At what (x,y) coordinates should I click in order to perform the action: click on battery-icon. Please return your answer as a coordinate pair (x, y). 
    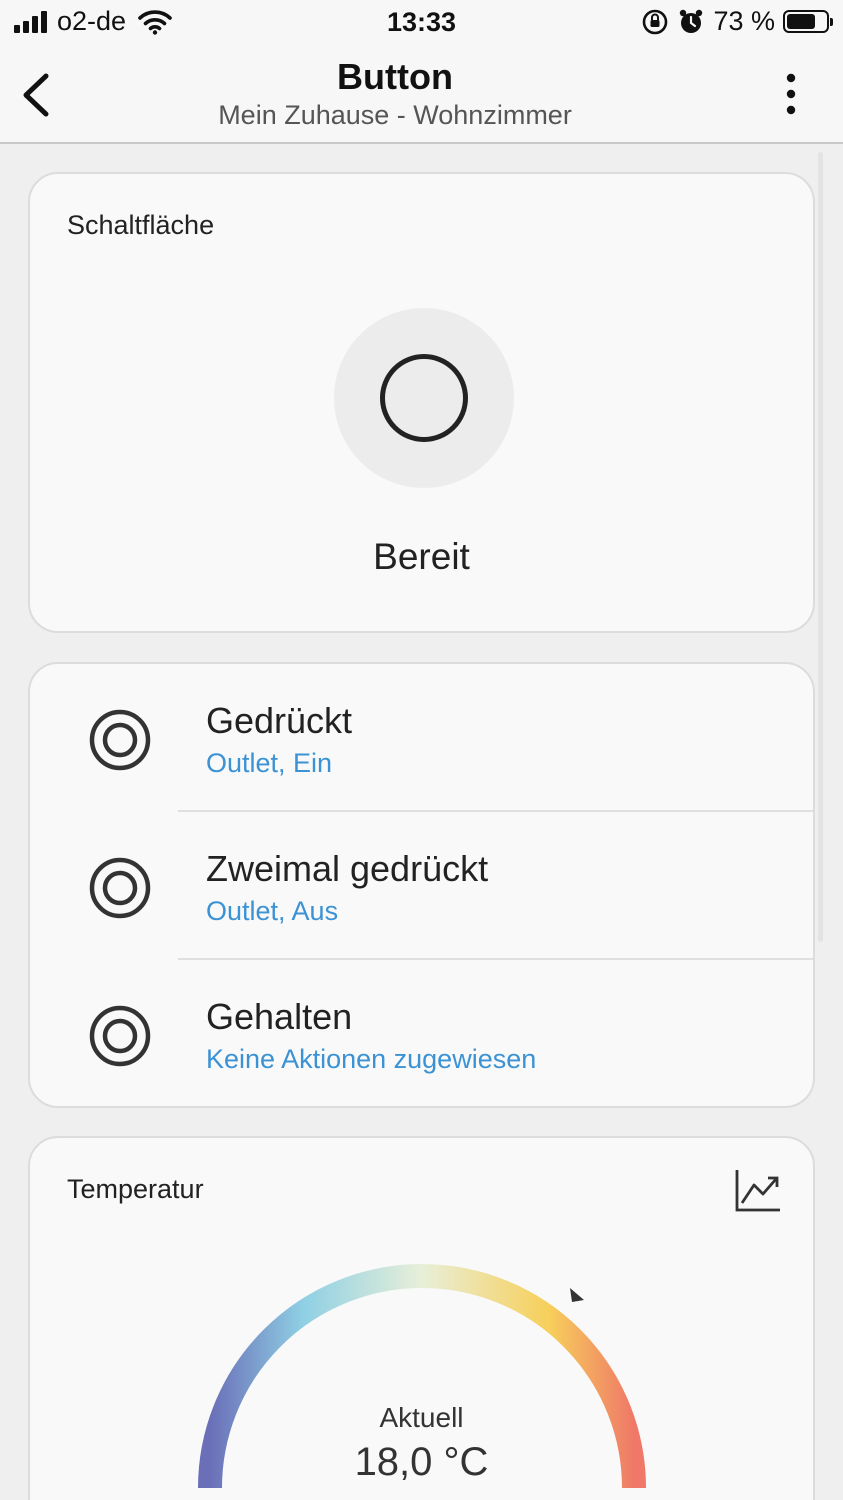
    Looking at the image, I should click on (808, 21).